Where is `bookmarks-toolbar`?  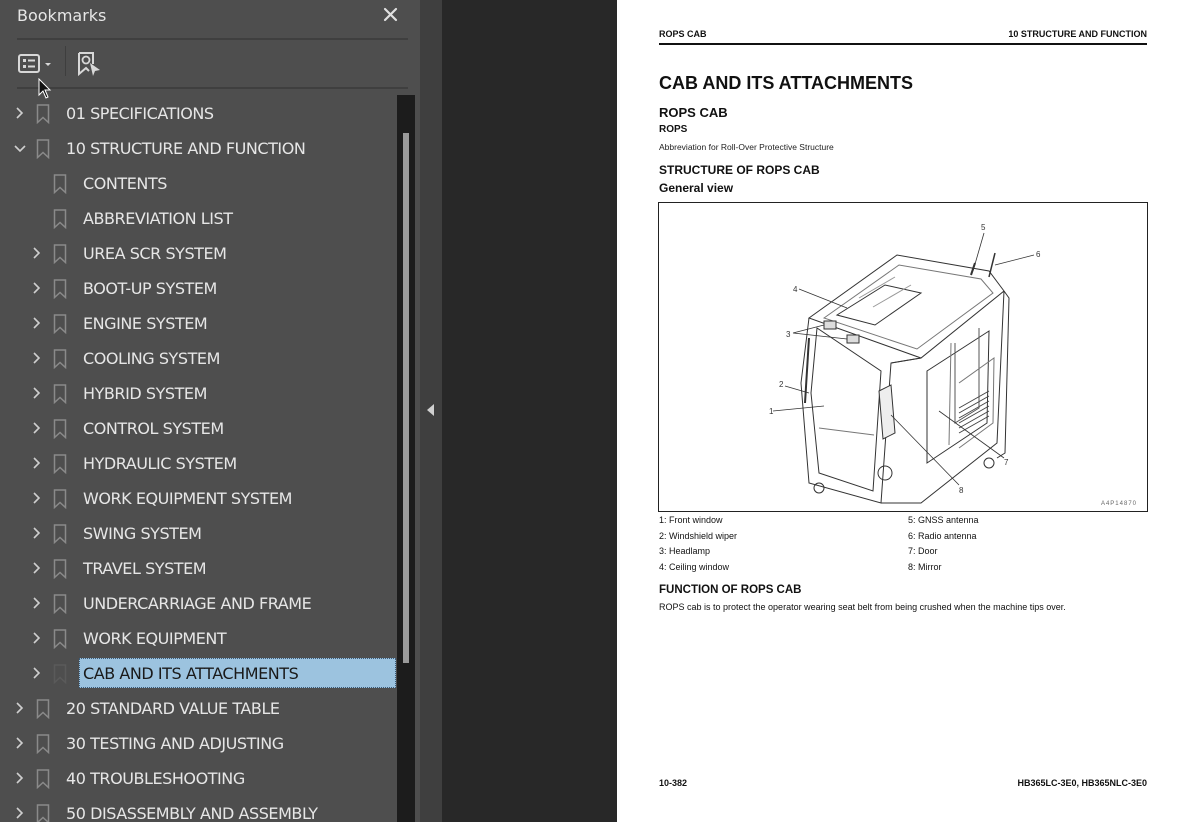
bookmarks-toolbar is located at coordinates (210, 64).